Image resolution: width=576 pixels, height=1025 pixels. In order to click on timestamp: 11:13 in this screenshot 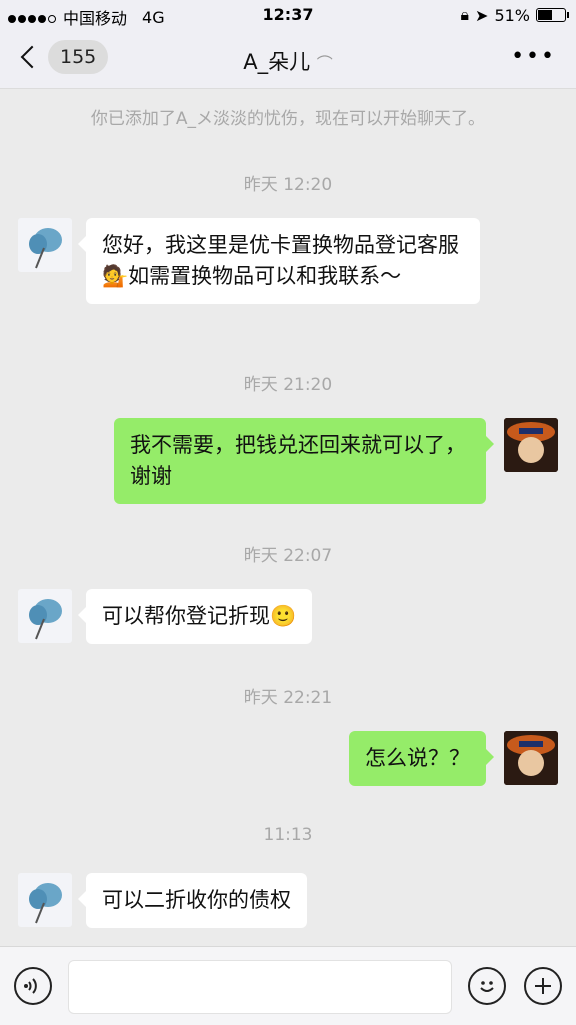, I will do `click(288, 835)`.